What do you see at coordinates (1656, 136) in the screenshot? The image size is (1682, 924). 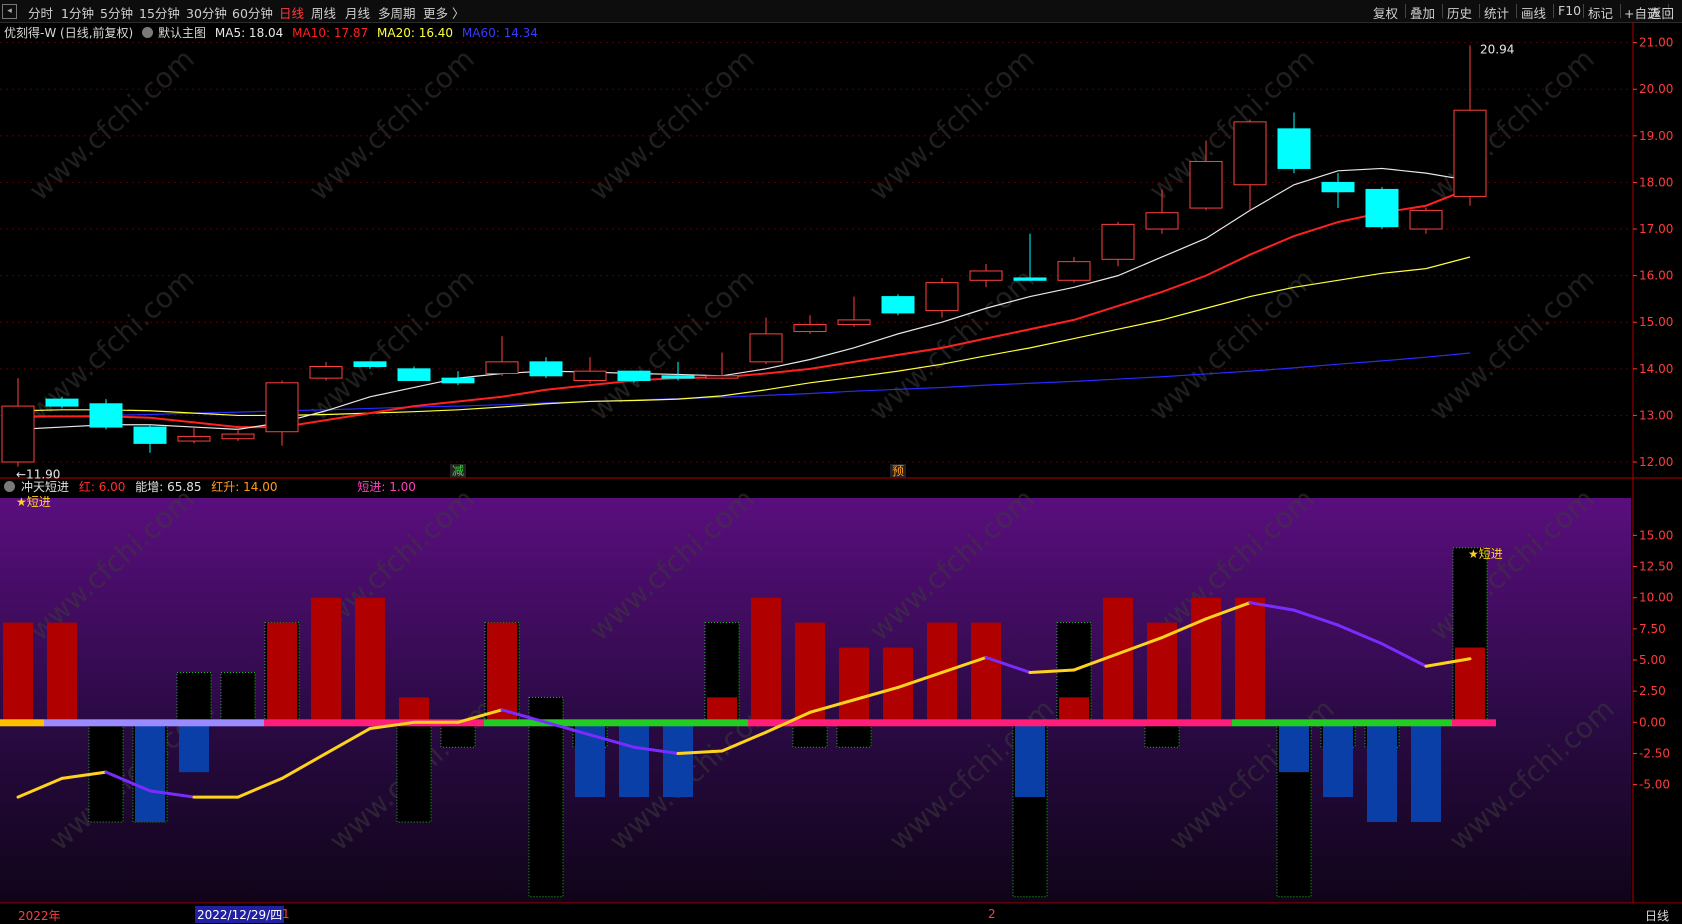 I see `main-axis-label: 19.00` at bounding box center [1656, 136].